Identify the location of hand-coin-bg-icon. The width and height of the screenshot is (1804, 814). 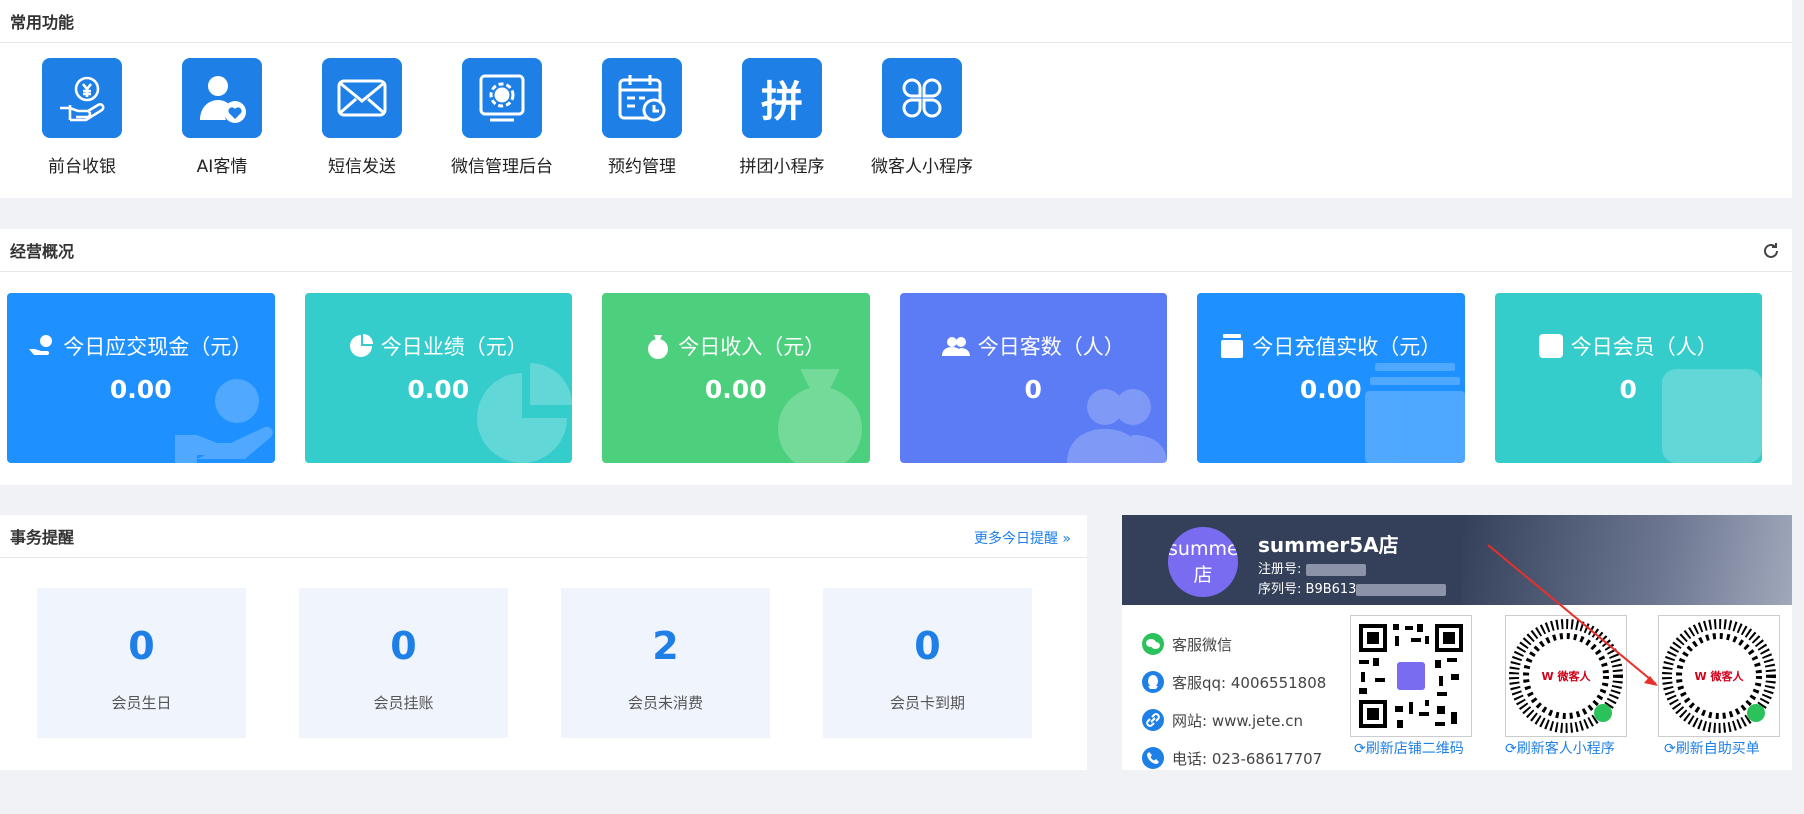
(223, 421).